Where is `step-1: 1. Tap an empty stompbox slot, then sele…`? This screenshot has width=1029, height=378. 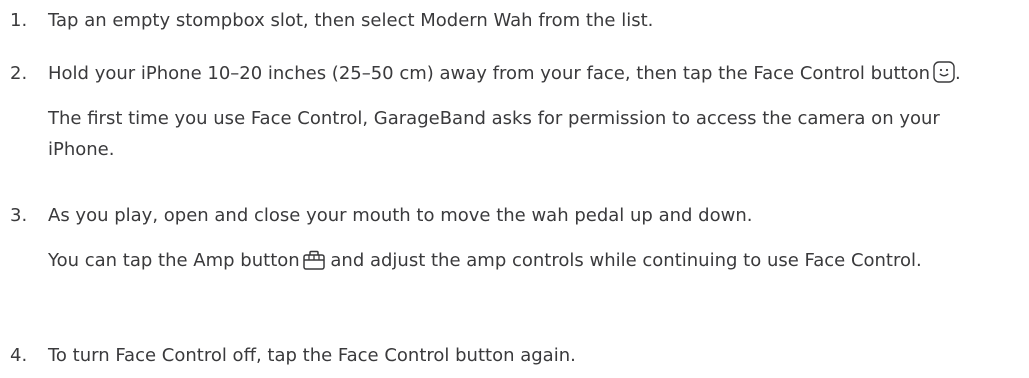
step-1: 1. Tap an empty stompbox slot, then sele… is located at coordinates (514, 20).